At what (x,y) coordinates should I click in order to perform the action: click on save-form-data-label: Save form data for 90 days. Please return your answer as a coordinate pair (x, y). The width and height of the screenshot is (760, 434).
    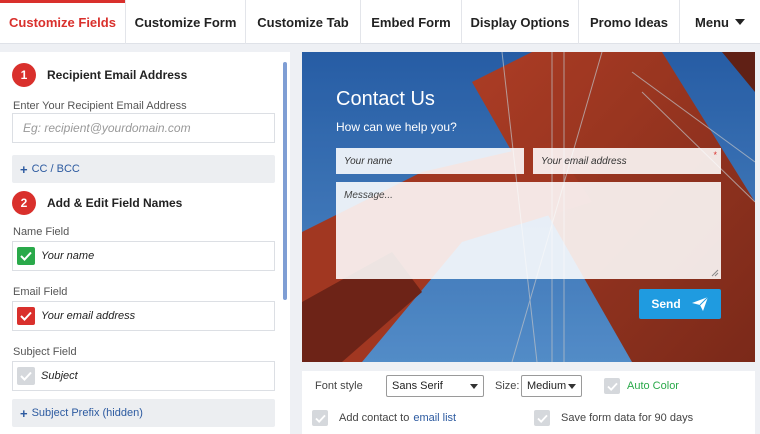
    Looking at the image, I should click on (627, 418).